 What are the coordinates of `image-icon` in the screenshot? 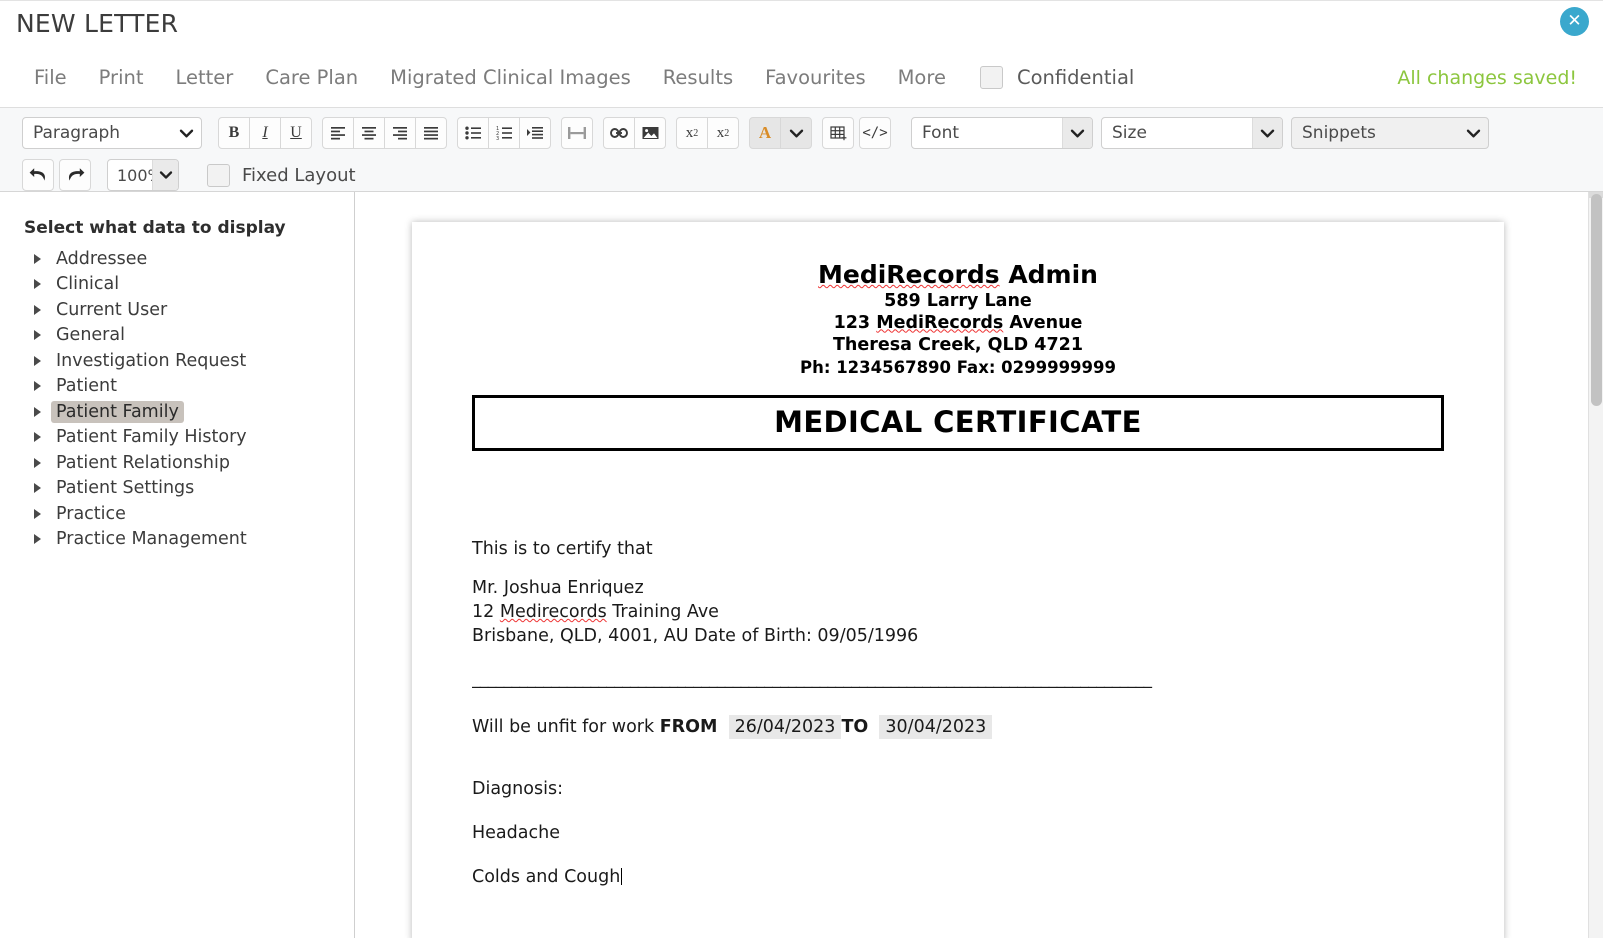 It's located at (650, 133).